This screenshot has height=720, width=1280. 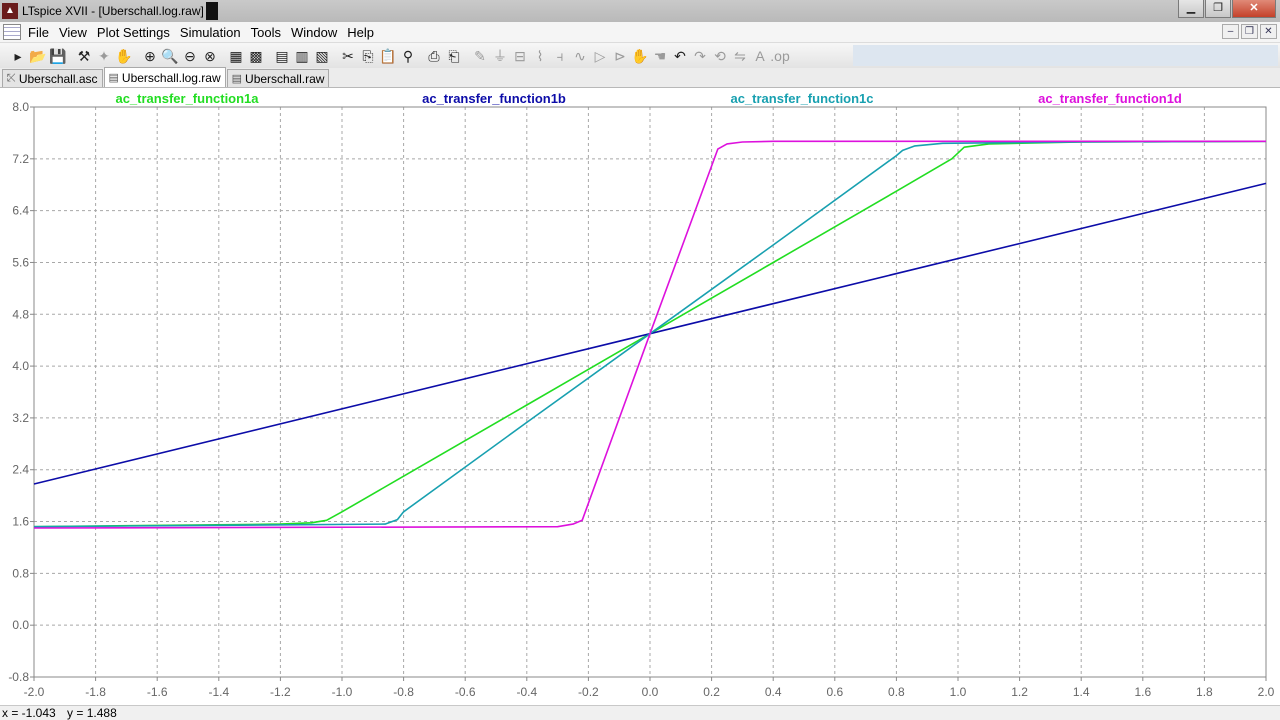 I want to click on x-tick-label: 1.4, so click(x=1081, y=692).